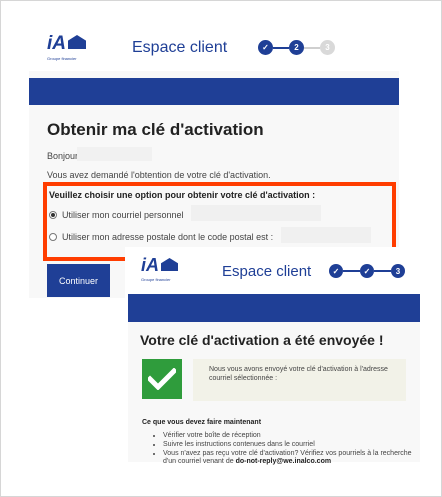 This screenshot has width=442, height=497. Describe the element at coordinates (202, 422) in the screenshot. I see `todo-title: Ce que vous devez faire maintenant` at that location.